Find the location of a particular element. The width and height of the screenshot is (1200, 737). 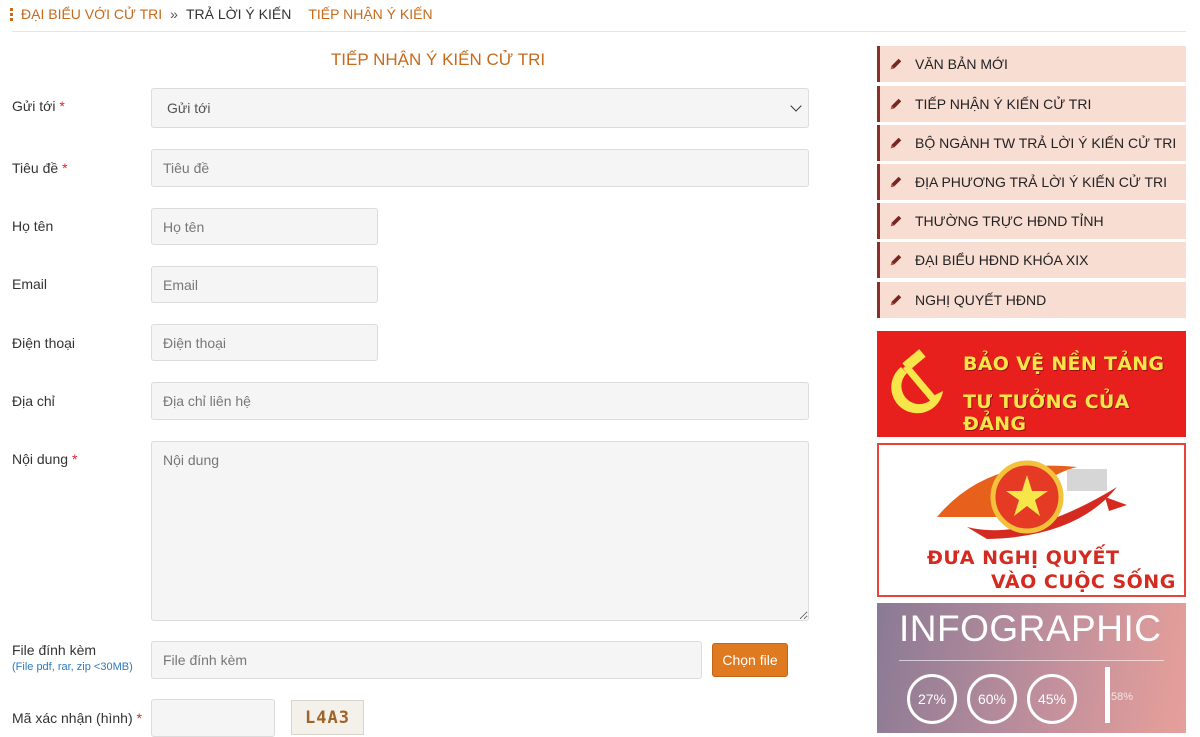

content-textarea is located at coordinates (480, 531).